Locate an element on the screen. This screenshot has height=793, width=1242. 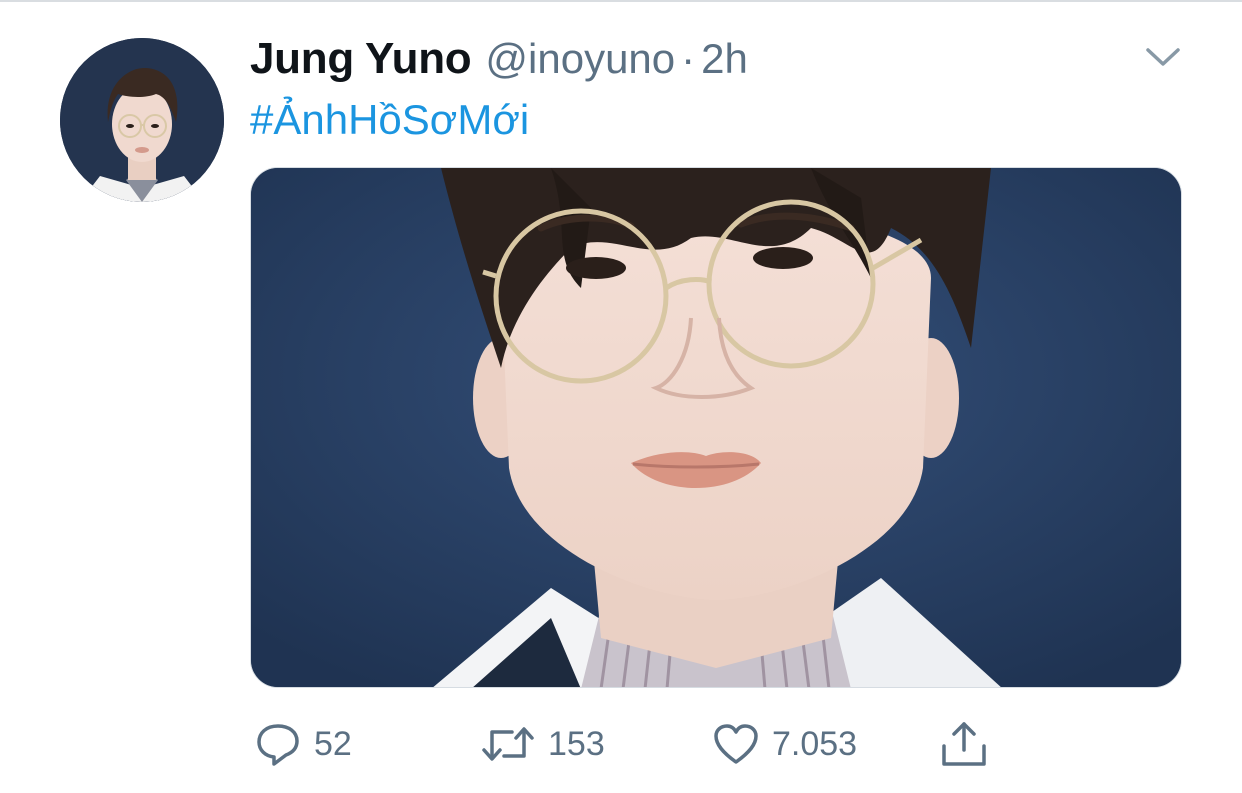
tweet-header: Jung Yuno @inoyuno · 2h is located at coordinates (499, 62).